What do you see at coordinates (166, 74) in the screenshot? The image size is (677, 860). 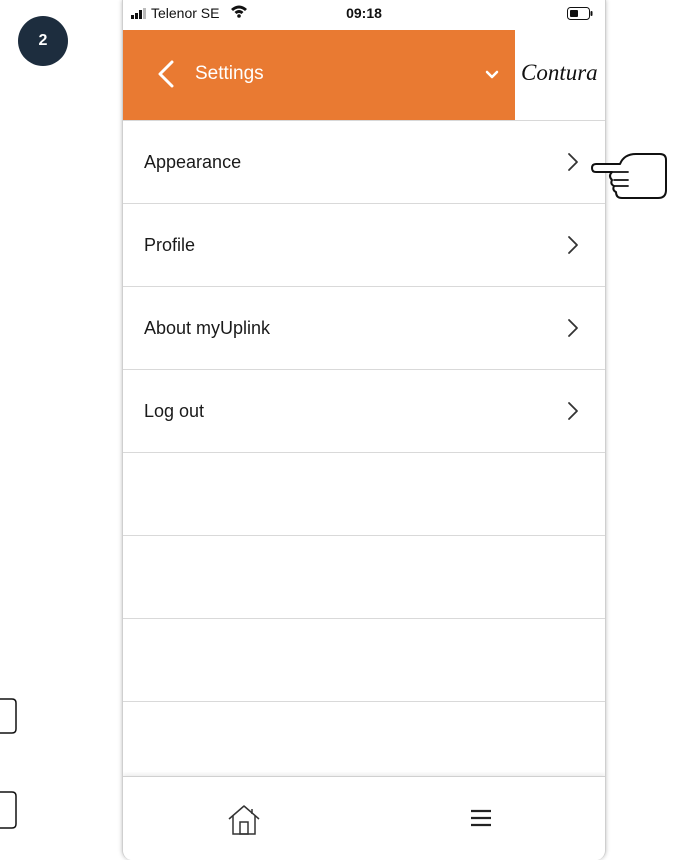 I see `chevron-left-icon` at bounding box center [166, 74].